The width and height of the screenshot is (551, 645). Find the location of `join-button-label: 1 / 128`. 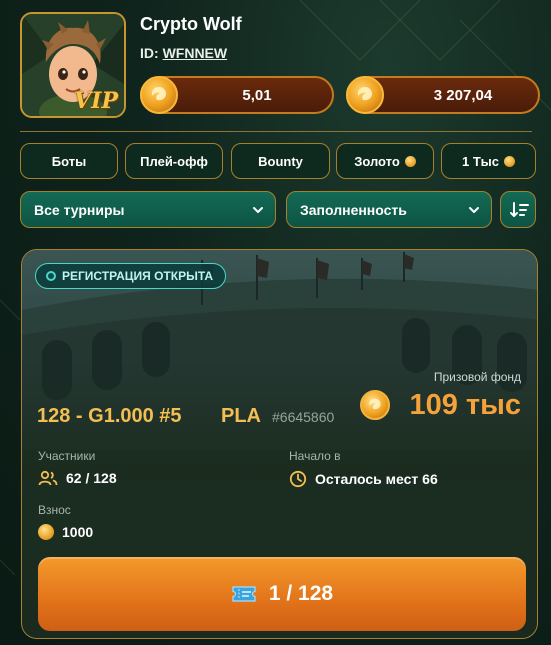

join-button-label: 1 / 128 is located at coordinates (301, 593).